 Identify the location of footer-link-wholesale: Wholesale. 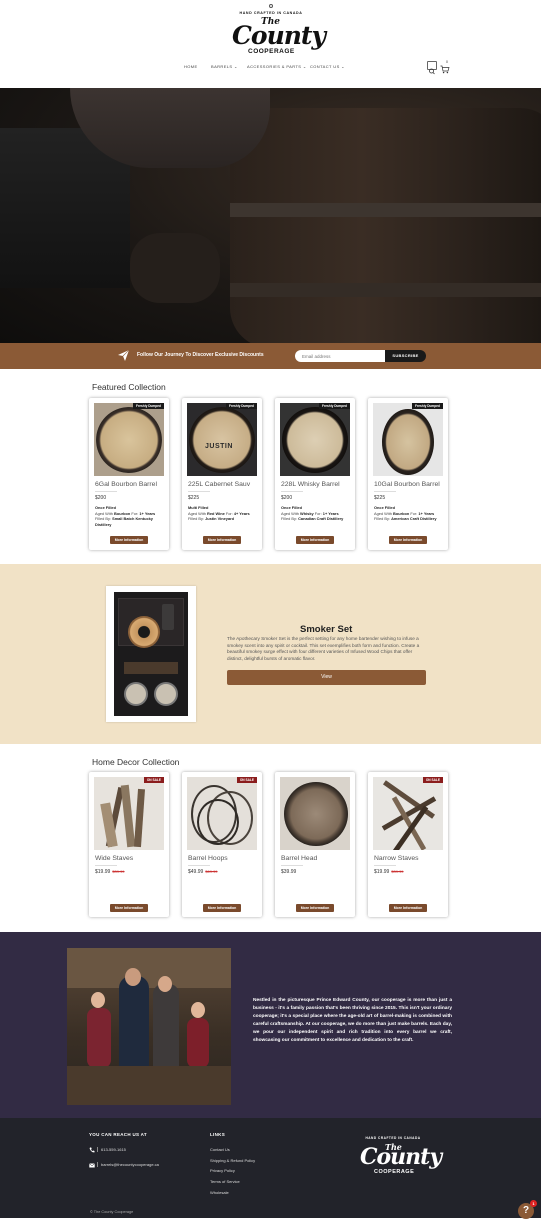
(219, 1192).